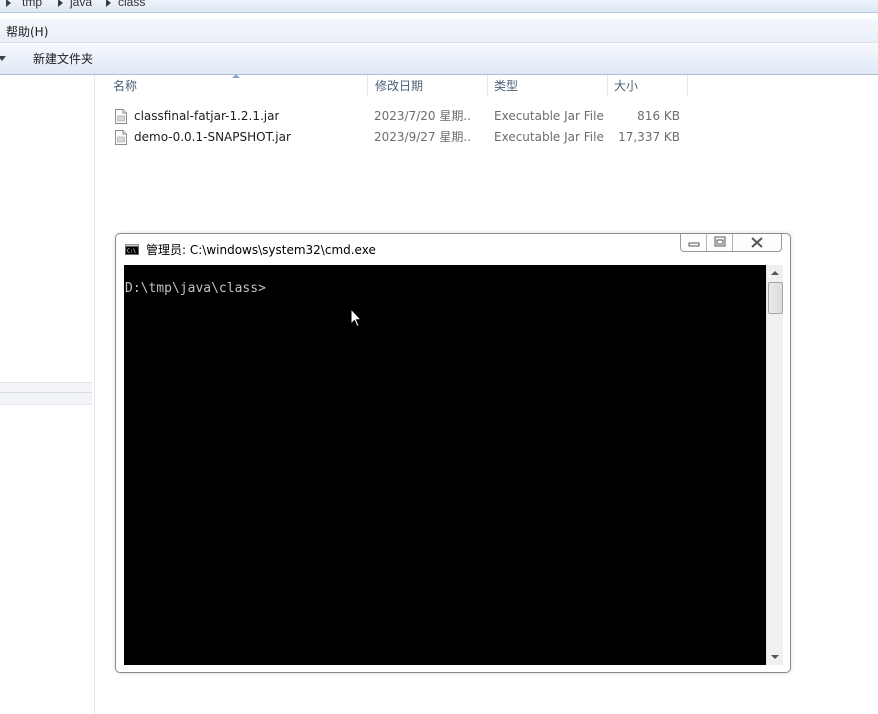  I want to click on close-icon, so click(757, 242).